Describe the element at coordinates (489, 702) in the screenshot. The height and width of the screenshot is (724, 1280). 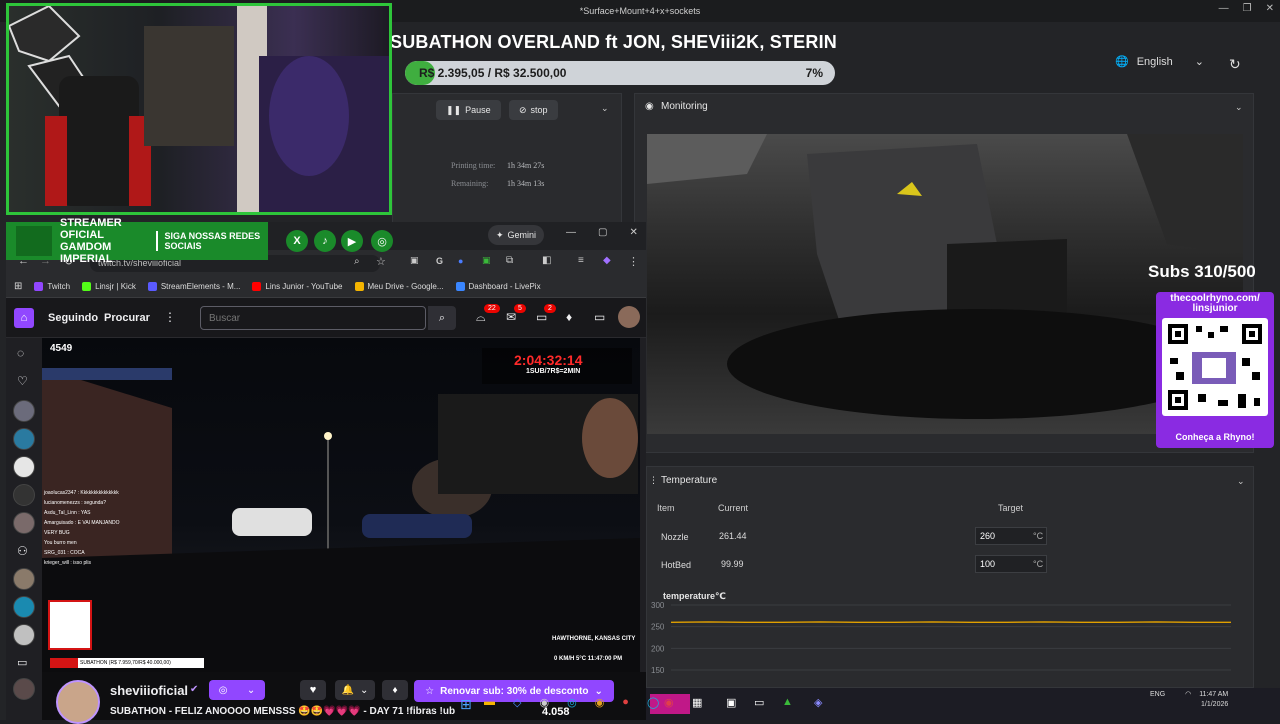
I see `file-explorer-icon: ▬` at that location.